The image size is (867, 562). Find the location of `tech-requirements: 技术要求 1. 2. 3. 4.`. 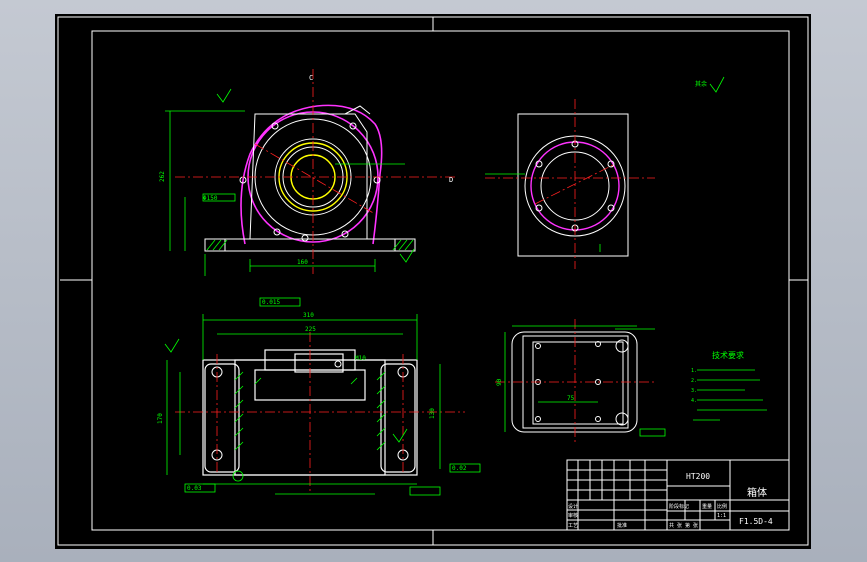

tech-requirements: 技术要求 1. 2. 3. 4. is located at coordinates (729, 385).